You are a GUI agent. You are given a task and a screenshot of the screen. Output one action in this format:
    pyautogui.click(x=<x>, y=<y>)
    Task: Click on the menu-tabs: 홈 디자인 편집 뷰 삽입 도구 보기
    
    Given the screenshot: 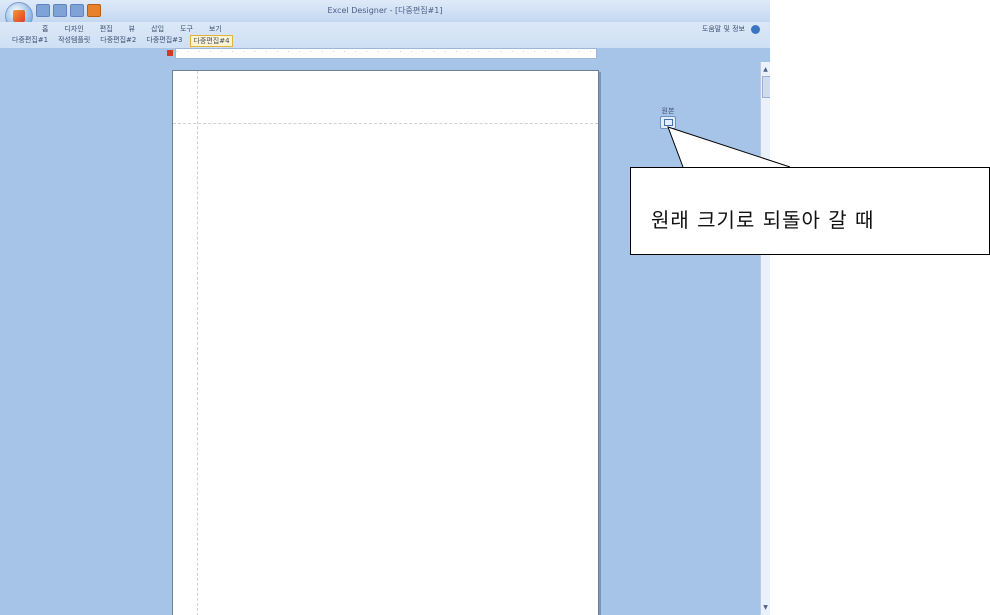 What is the action you would take?
    pyautogui.click(x=132, y=29)
    